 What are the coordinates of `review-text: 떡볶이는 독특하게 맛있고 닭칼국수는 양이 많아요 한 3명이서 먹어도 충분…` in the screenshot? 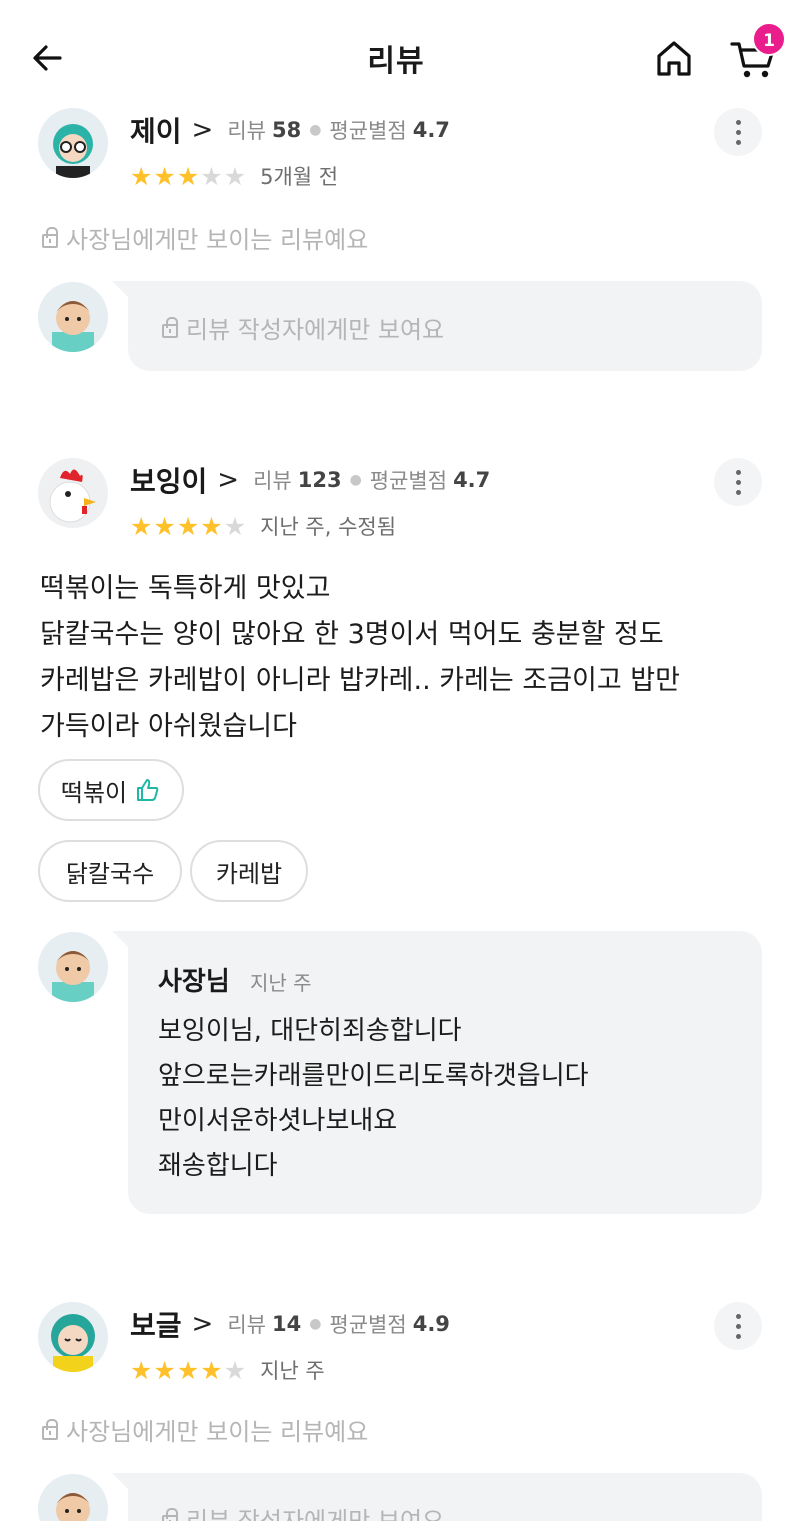 It's located at (360, 657).